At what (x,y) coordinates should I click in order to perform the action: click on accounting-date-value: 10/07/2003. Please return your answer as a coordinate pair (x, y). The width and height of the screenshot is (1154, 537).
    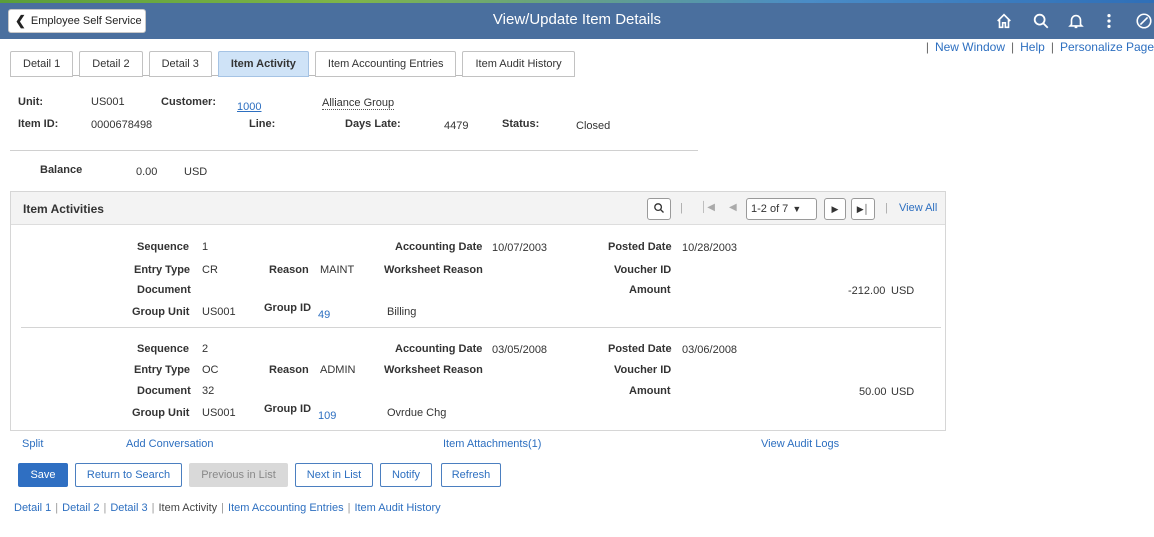
    Looking at the image, I should click on (520, 248).